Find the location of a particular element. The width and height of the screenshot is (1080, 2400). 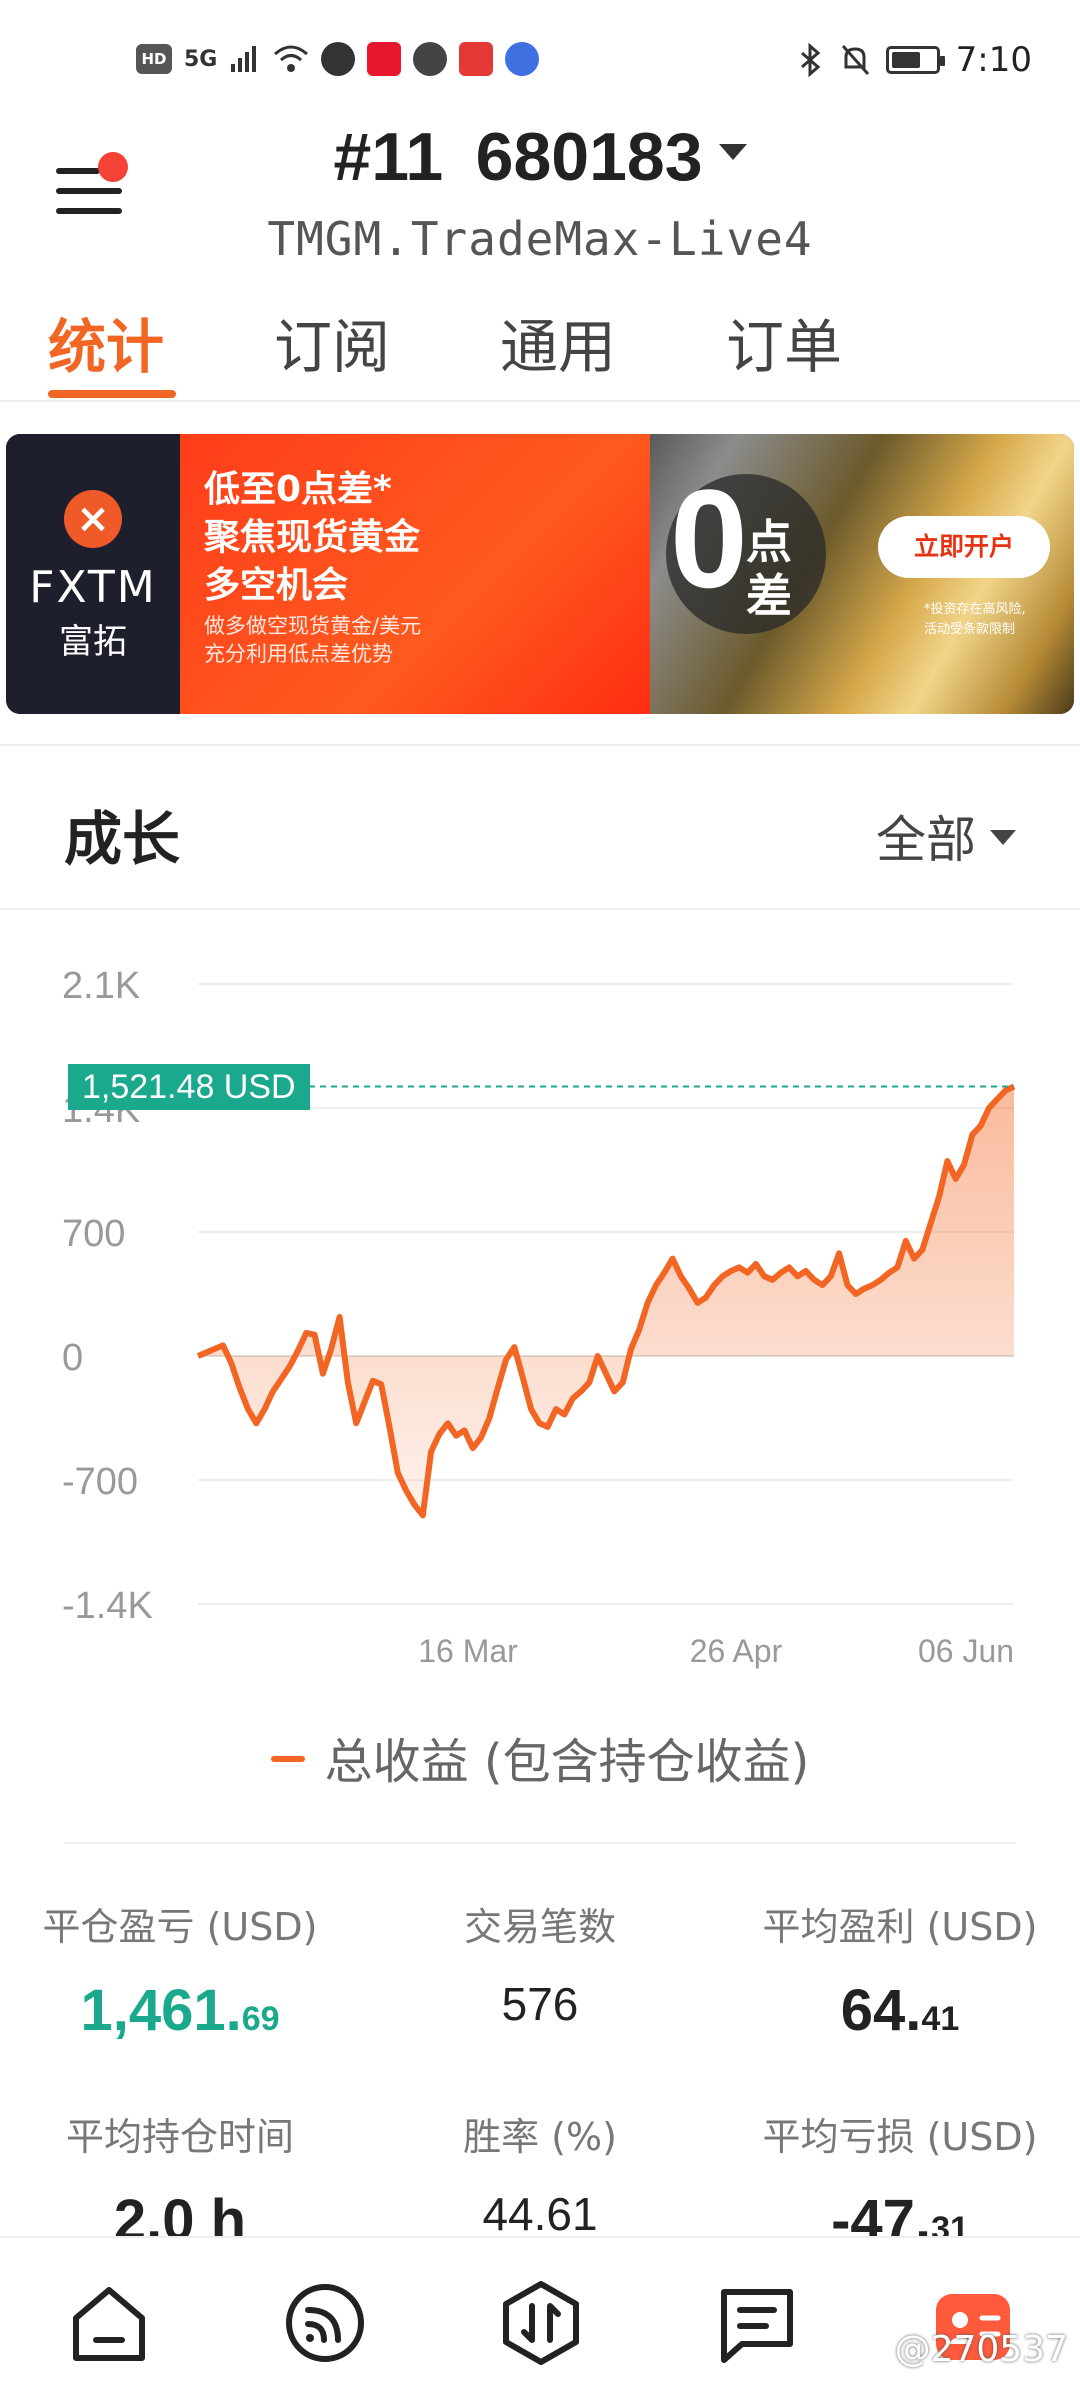

news-icon is located at coordinates (757, 2326).